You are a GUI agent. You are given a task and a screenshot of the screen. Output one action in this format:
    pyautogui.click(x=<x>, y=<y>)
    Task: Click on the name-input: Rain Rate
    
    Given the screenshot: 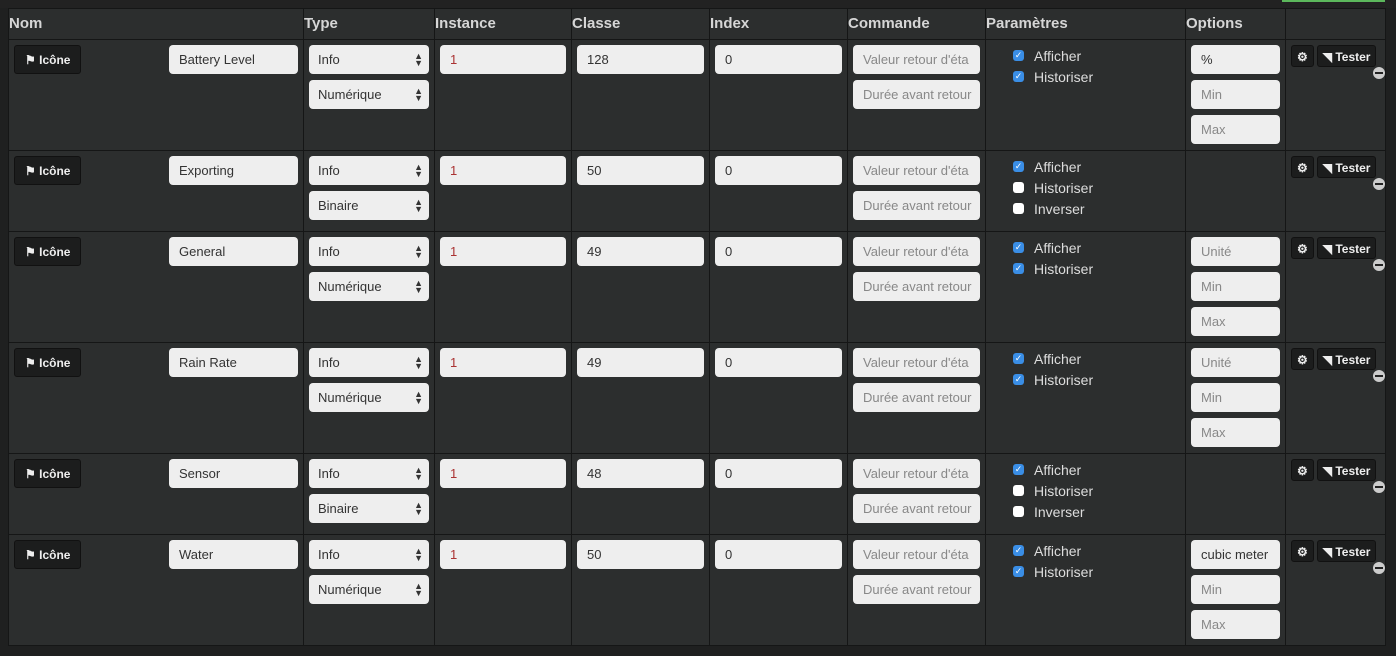 What is the action you would take?
    pyautogui.click(x=233, y=362)
    